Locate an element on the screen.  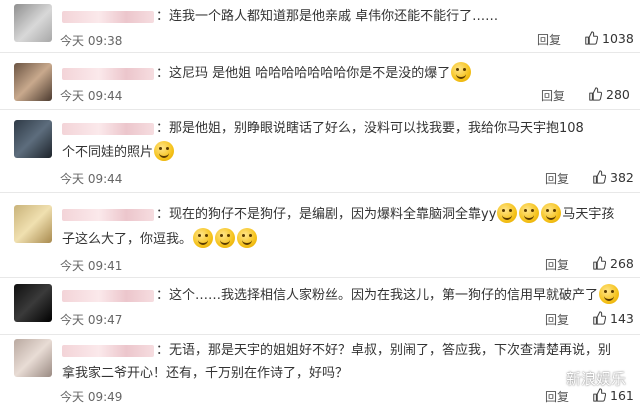
comment-text-line2: 个不同娃的照片 is located at coordinates (108, 152).